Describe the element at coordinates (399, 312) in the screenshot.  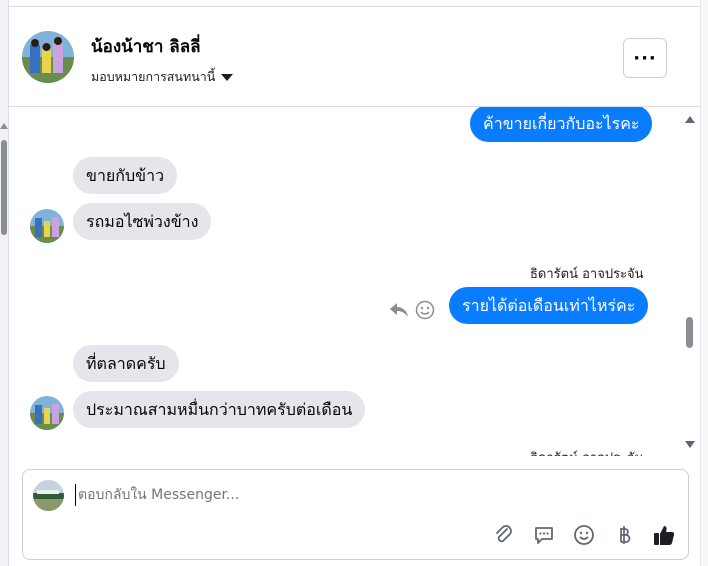
I see `reply-icon` at that location.